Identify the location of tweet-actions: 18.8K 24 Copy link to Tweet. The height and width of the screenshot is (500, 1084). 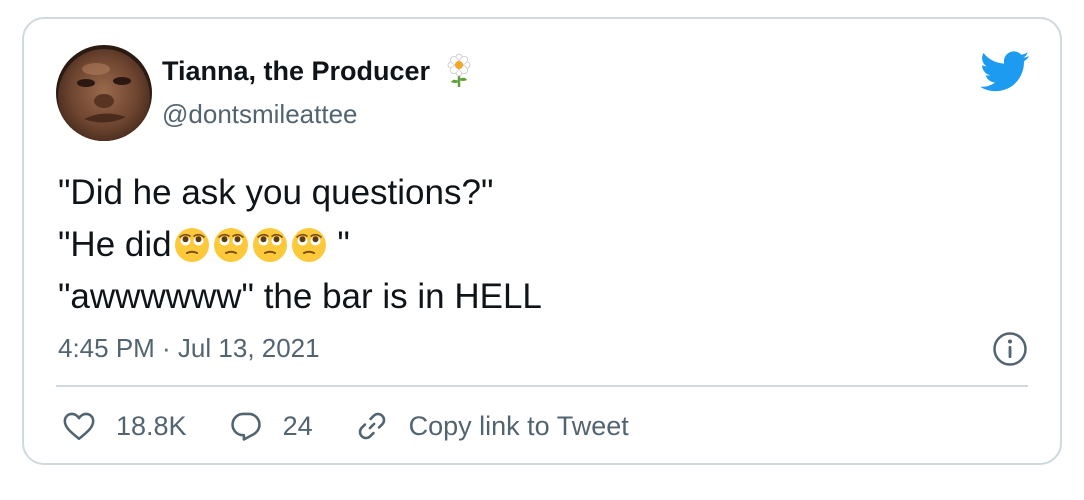
(366, 426).